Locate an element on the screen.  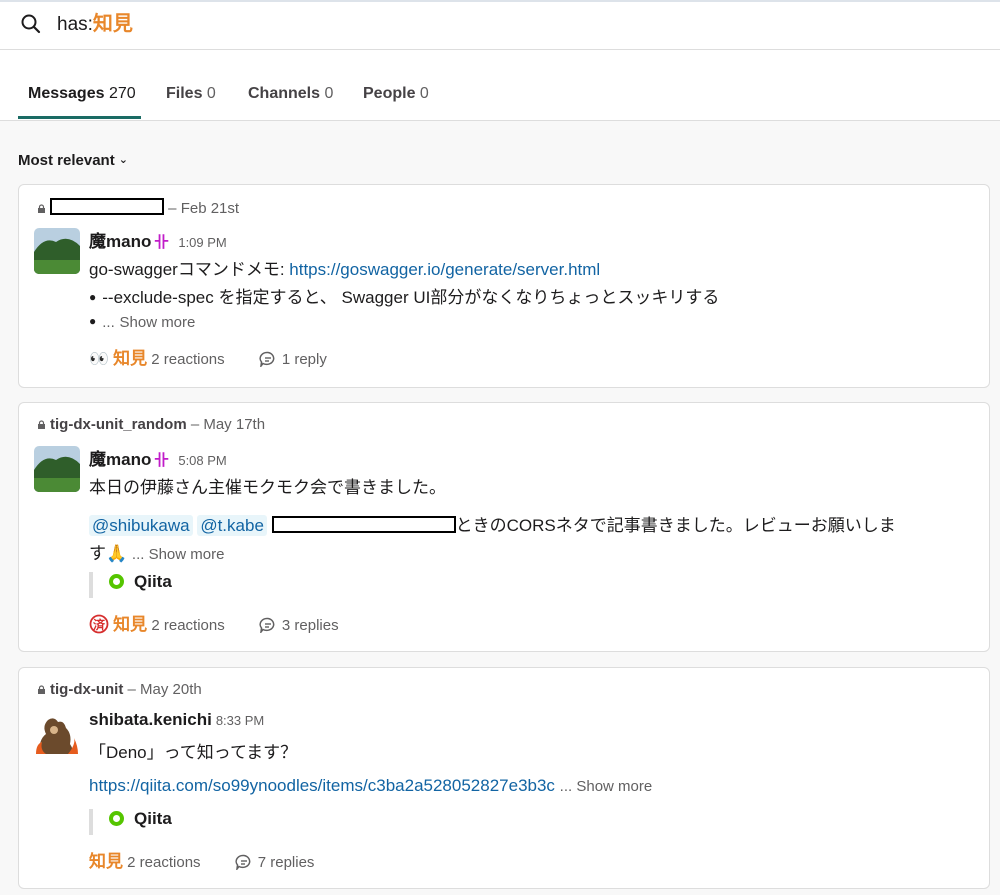
result-meta: tig-dx-unit – May 20th is located at coordinates (119, 689).